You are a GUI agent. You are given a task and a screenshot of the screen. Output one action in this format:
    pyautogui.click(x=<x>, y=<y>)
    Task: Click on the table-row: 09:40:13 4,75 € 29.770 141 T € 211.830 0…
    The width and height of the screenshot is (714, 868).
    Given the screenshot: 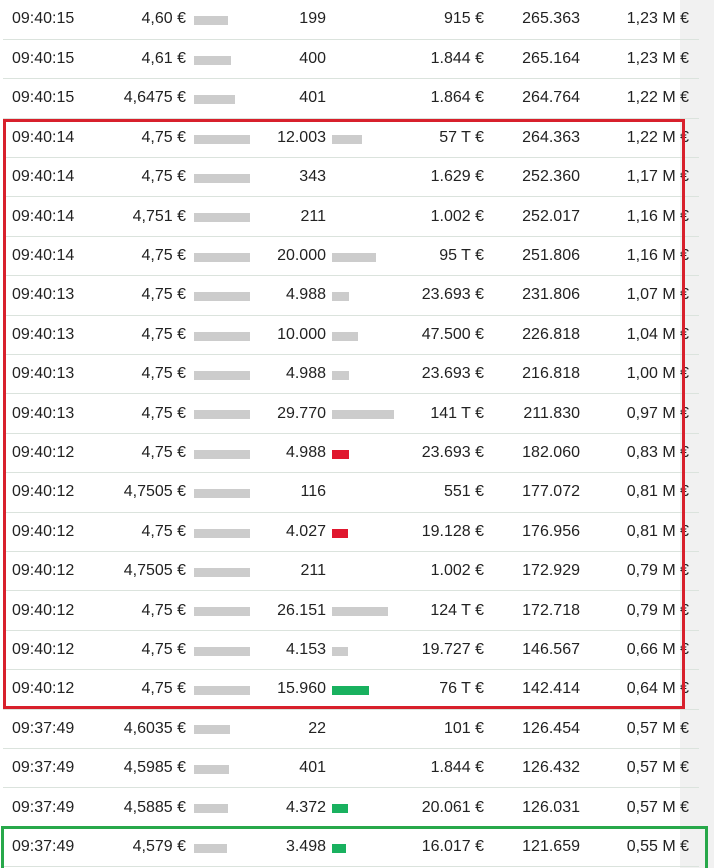 What is the action you would take?
    pyautogui.click(x=351, y=413)
    